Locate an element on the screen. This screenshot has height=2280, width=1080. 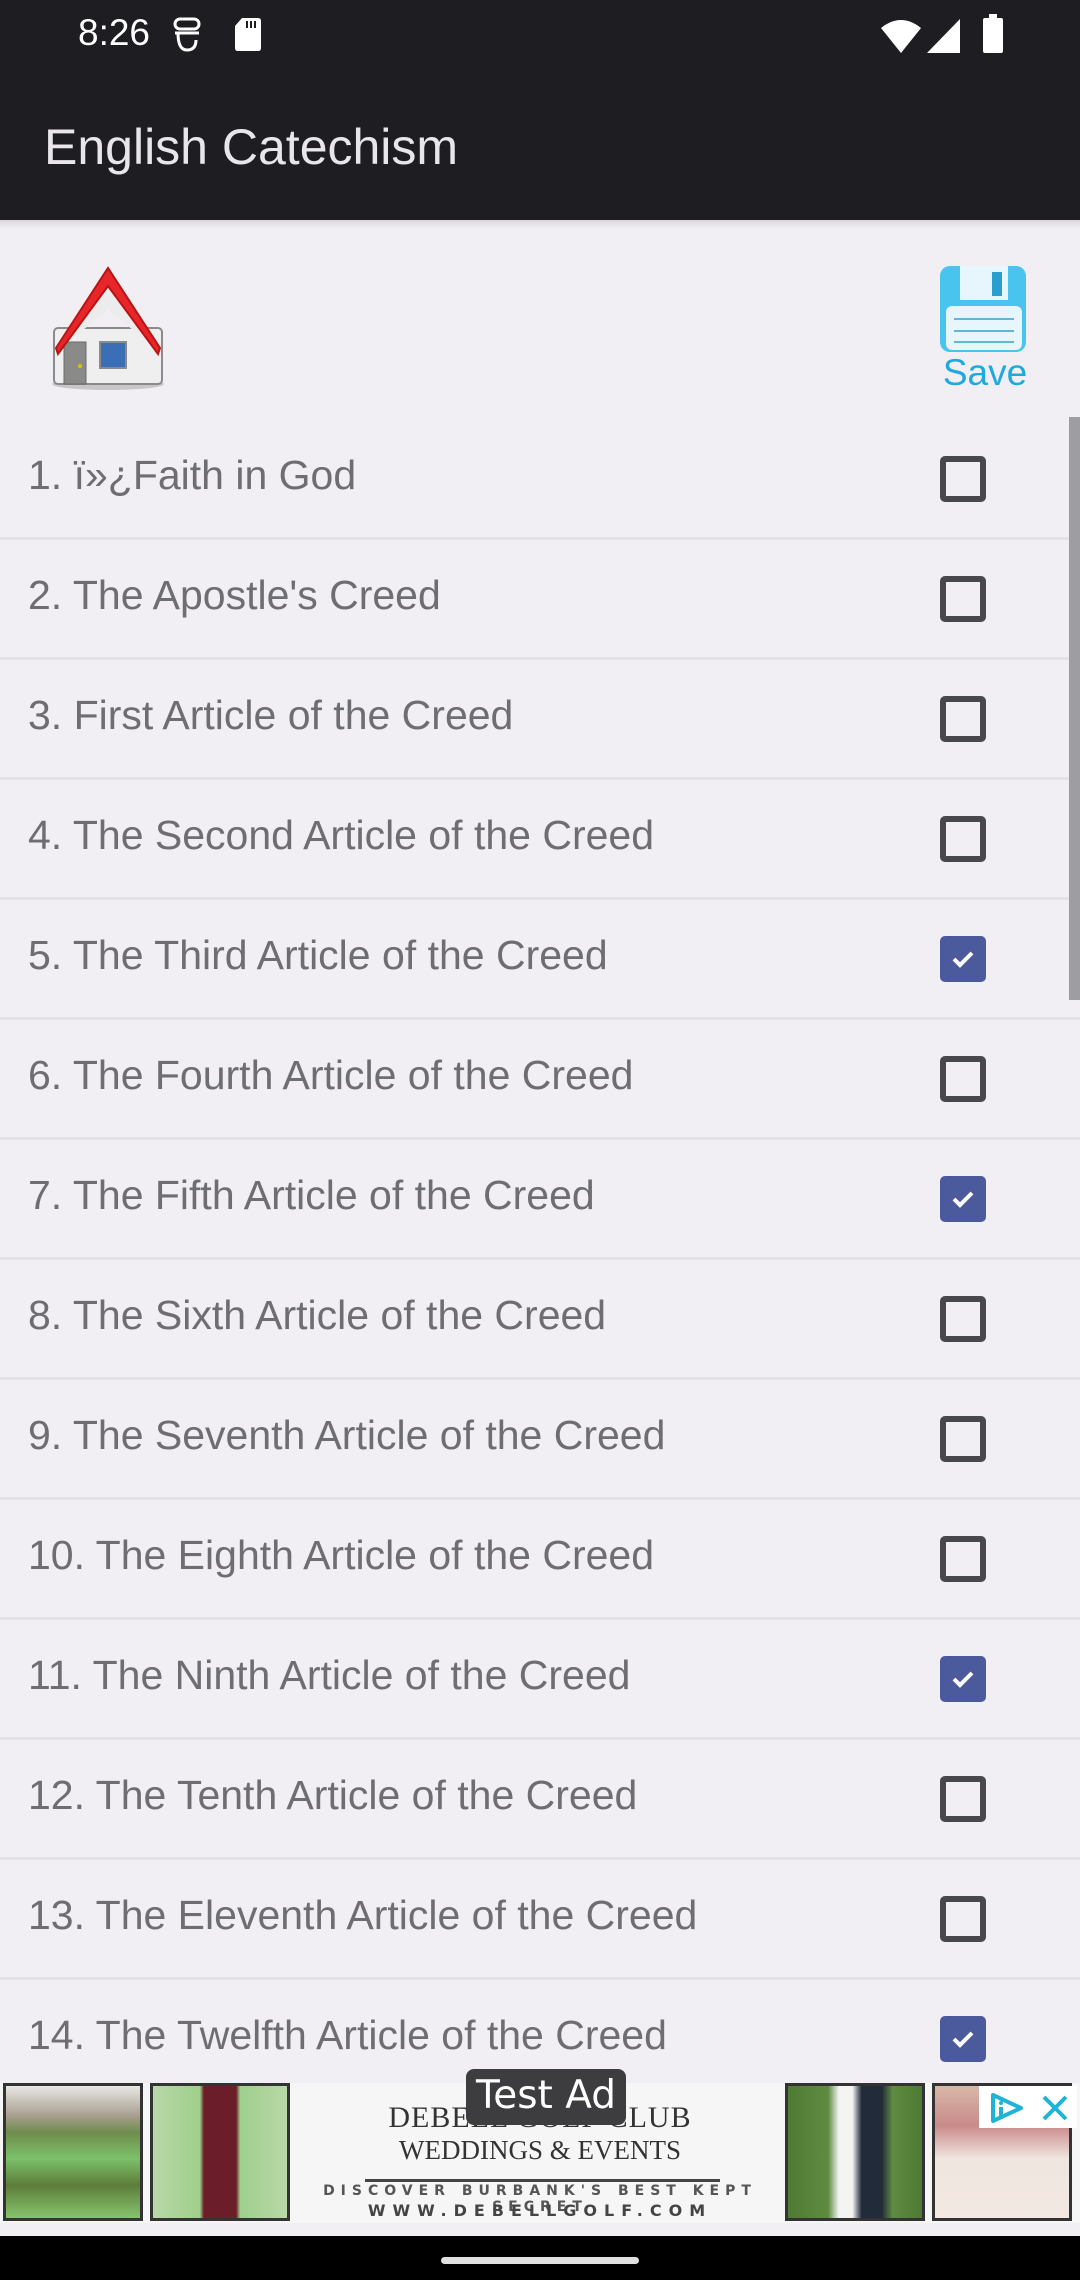
home-gesture-handle is located at coordinates (540, 2260).